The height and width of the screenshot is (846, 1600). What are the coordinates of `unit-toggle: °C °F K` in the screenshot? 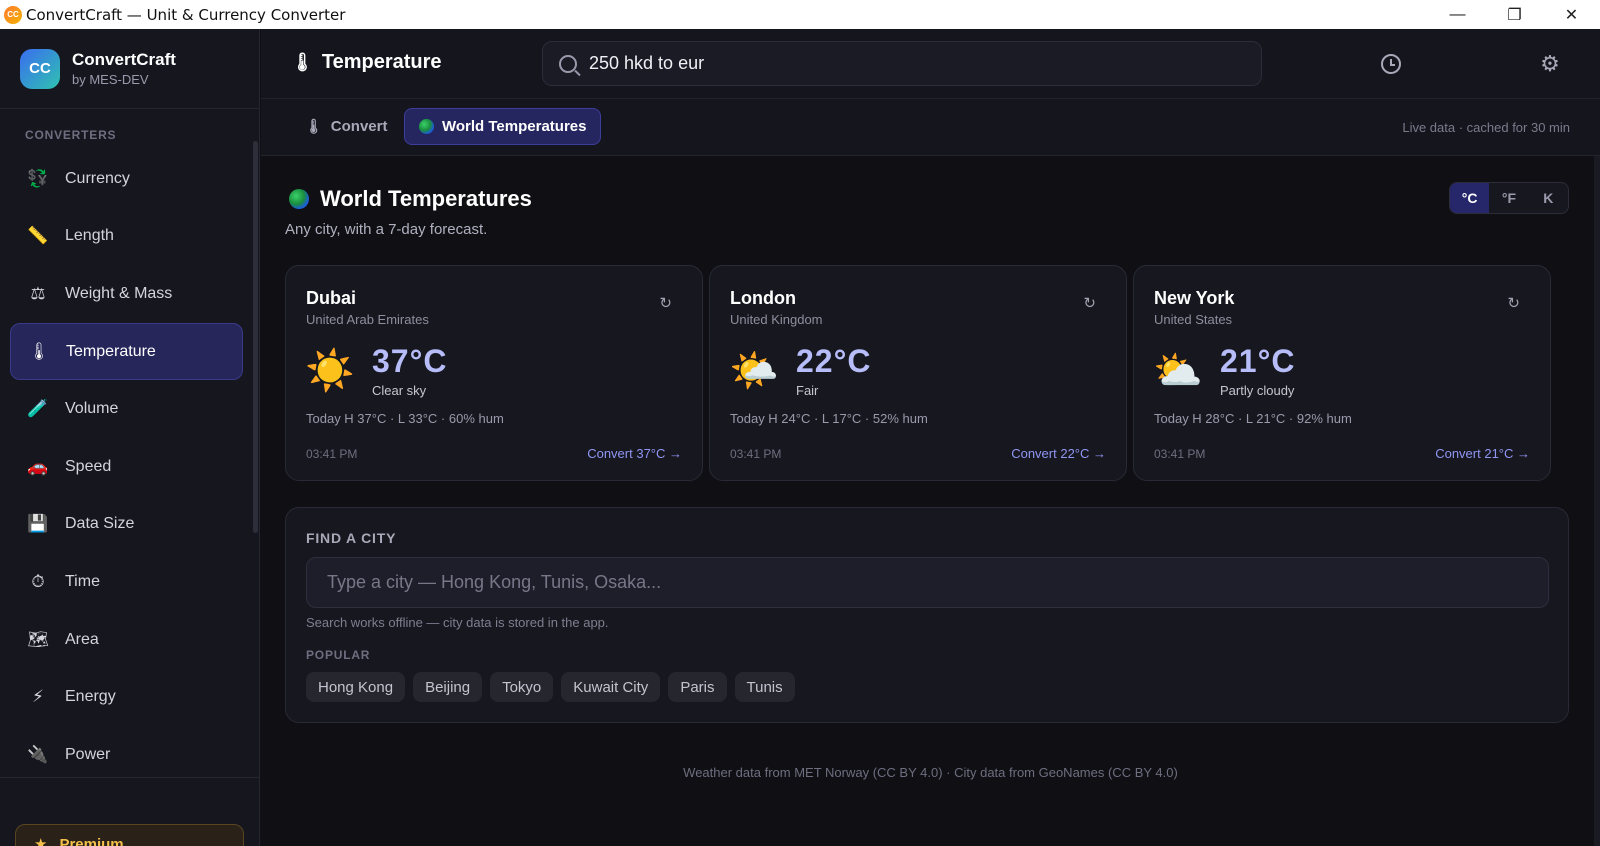 It's located at (1509, 198).